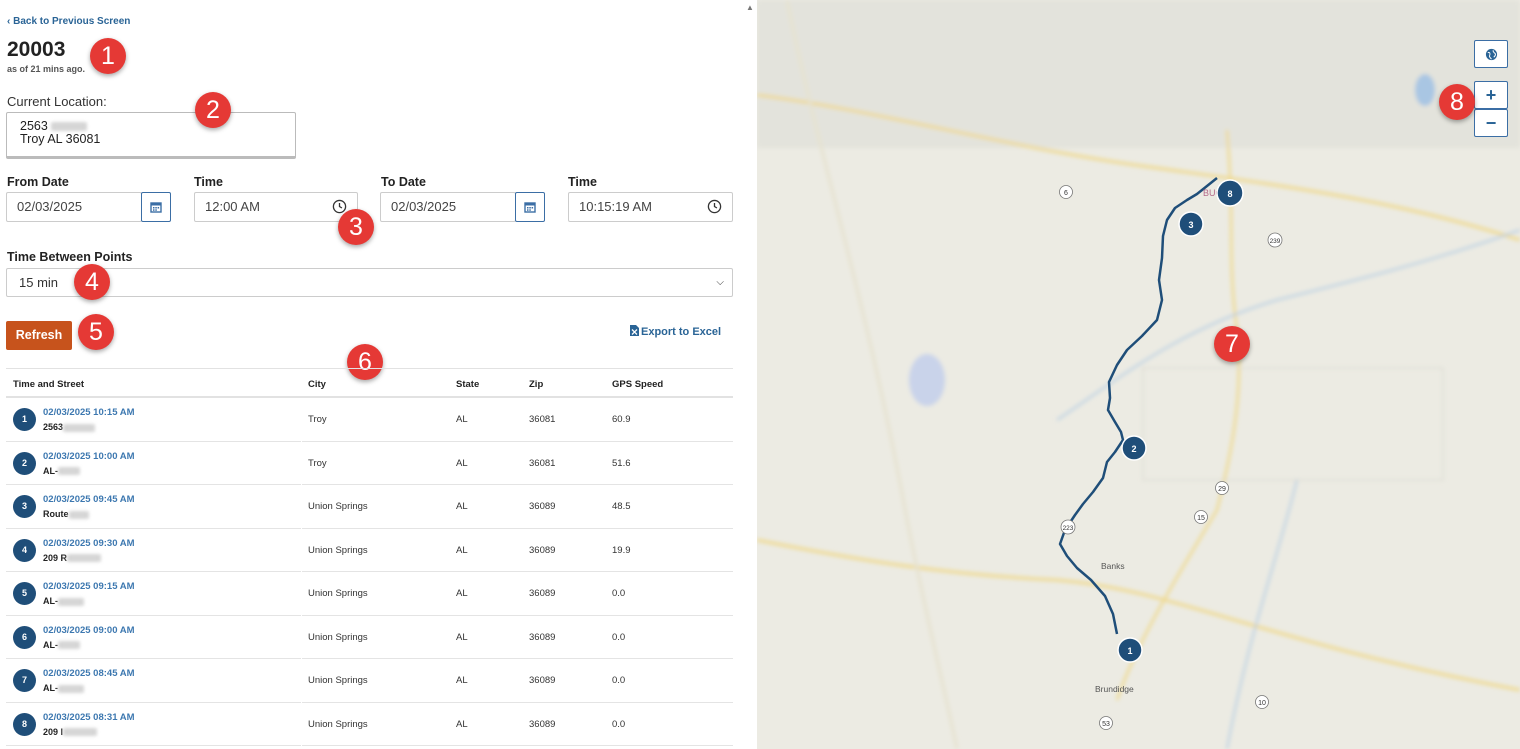 Image resolution: width=1520 pixels, height=749 pixels. Describe the element at coordinates (24, 419) in the screenshot. I see `row-number-badge: 1` at that location.